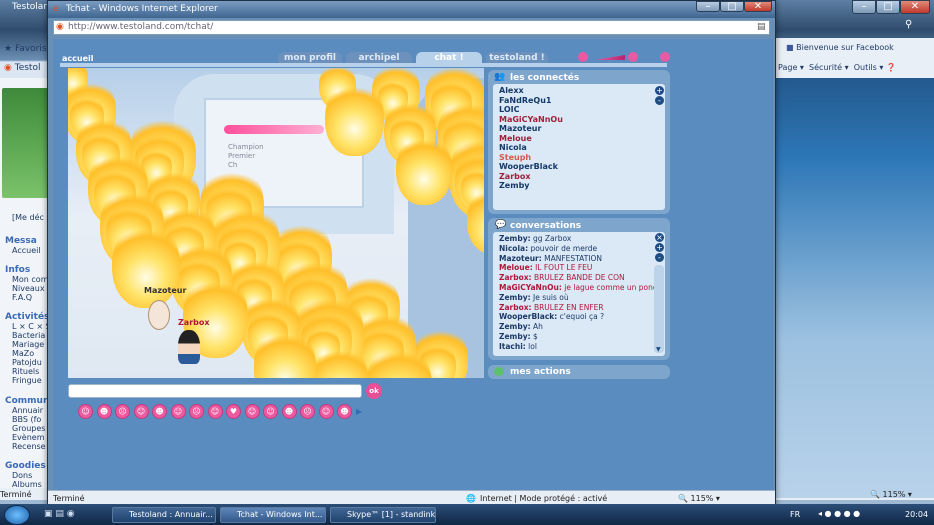  Describe the element at coordinates (659, 90) in the screenshot. I see `expand-users-button: +` at that location.